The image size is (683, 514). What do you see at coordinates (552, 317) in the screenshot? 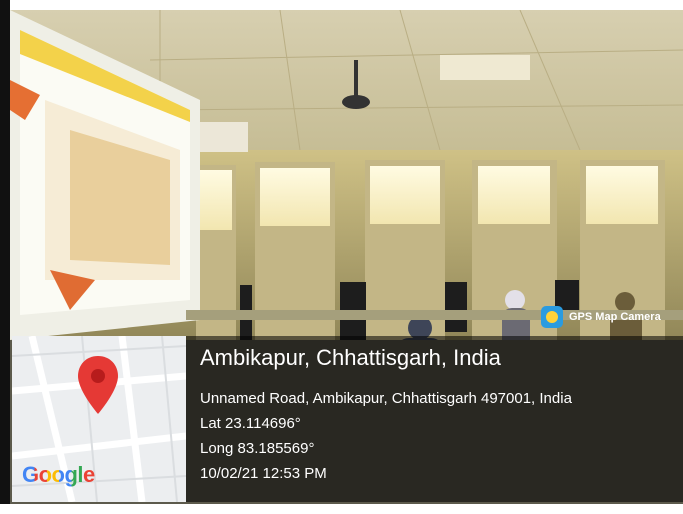
I see `gps-map-camera-icon` at bounding box center [552, 317].